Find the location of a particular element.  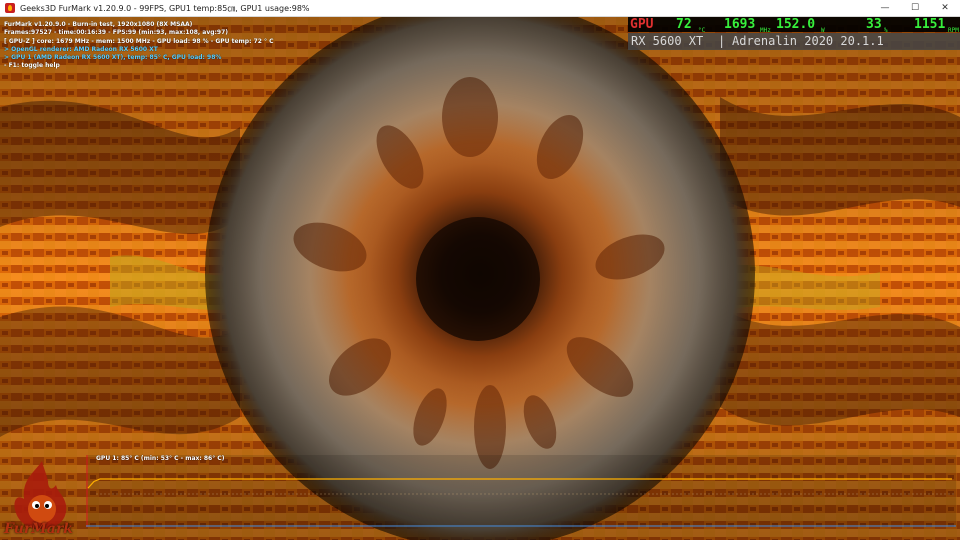

osd-rpm-value: 1151 is located at coordinates (930, 24).